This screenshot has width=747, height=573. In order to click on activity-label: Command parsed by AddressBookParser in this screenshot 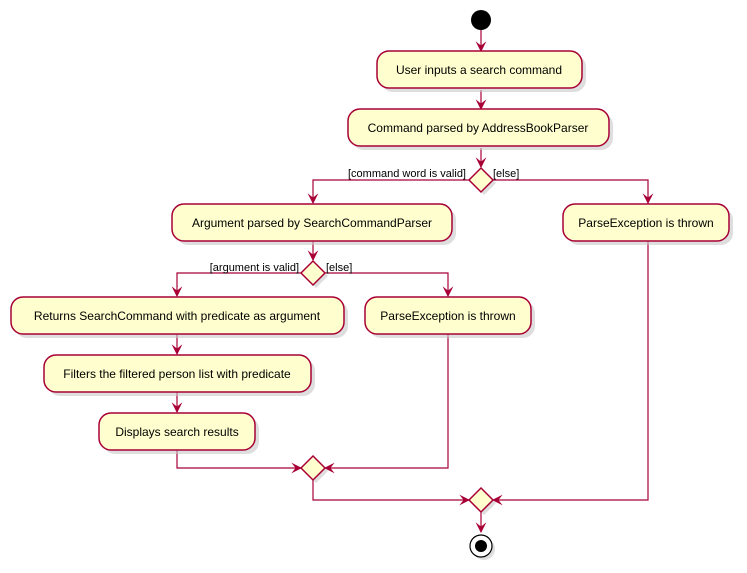, I will do `click(478, 128)`.